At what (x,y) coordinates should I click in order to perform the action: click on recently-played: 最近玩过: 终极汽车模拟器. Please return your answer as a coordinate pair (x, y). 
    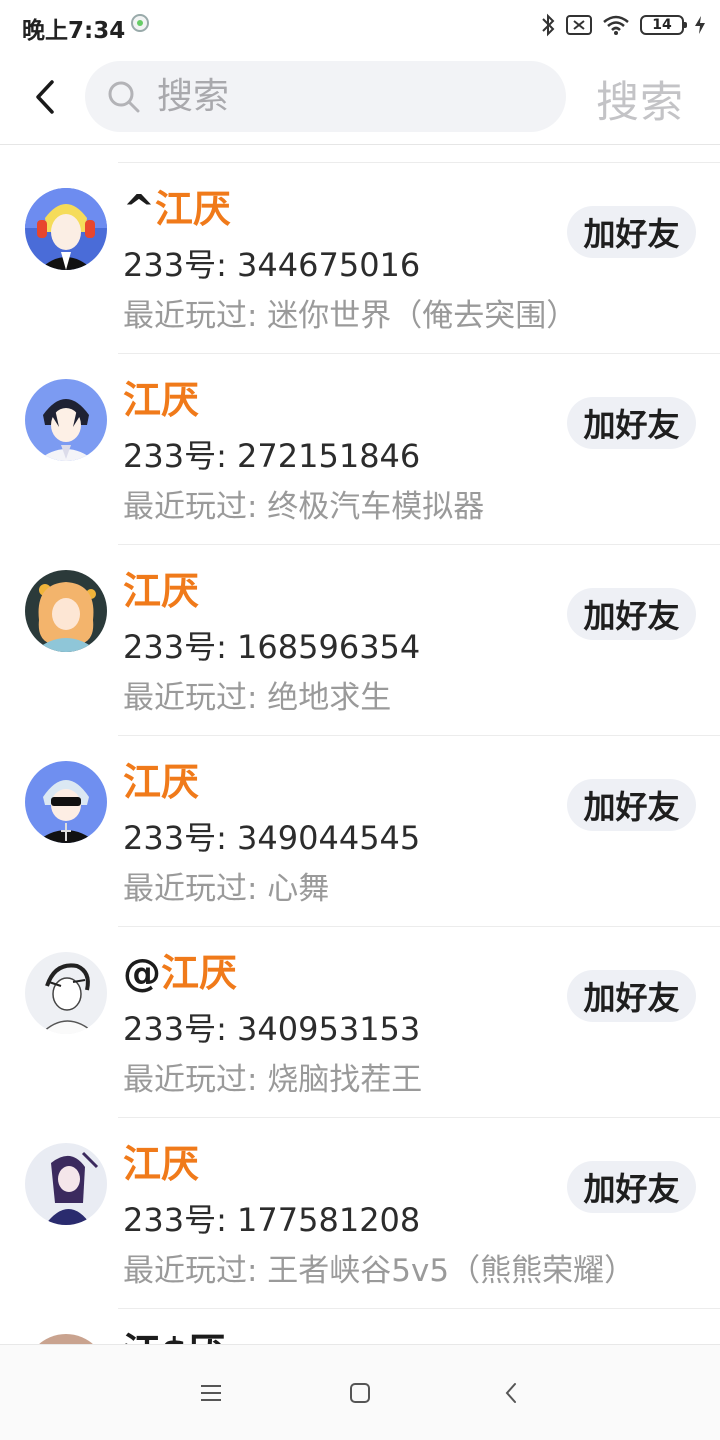
    Looking at the image, I should click on (304, 507).